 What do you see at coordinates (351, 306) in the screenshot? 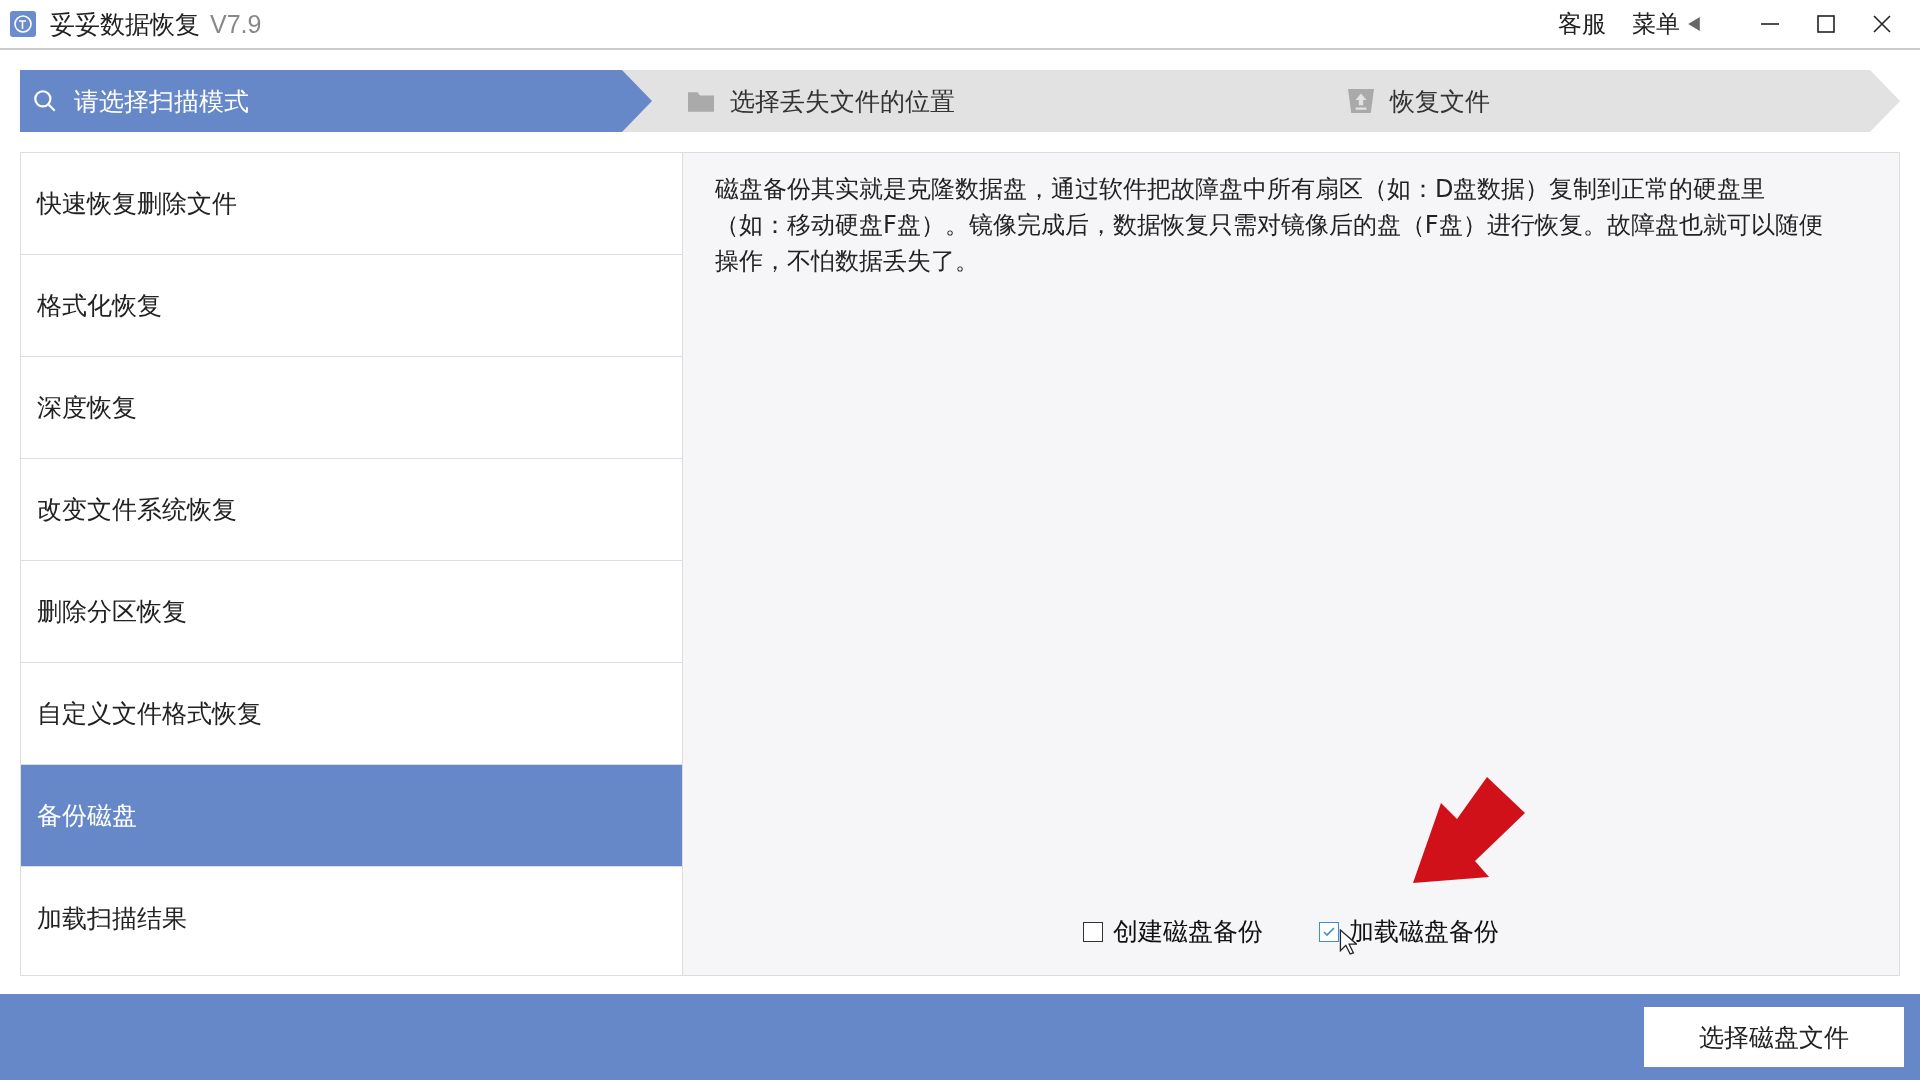
I see `mode-item: 格式化恢复` at bounding box center [351, 306].